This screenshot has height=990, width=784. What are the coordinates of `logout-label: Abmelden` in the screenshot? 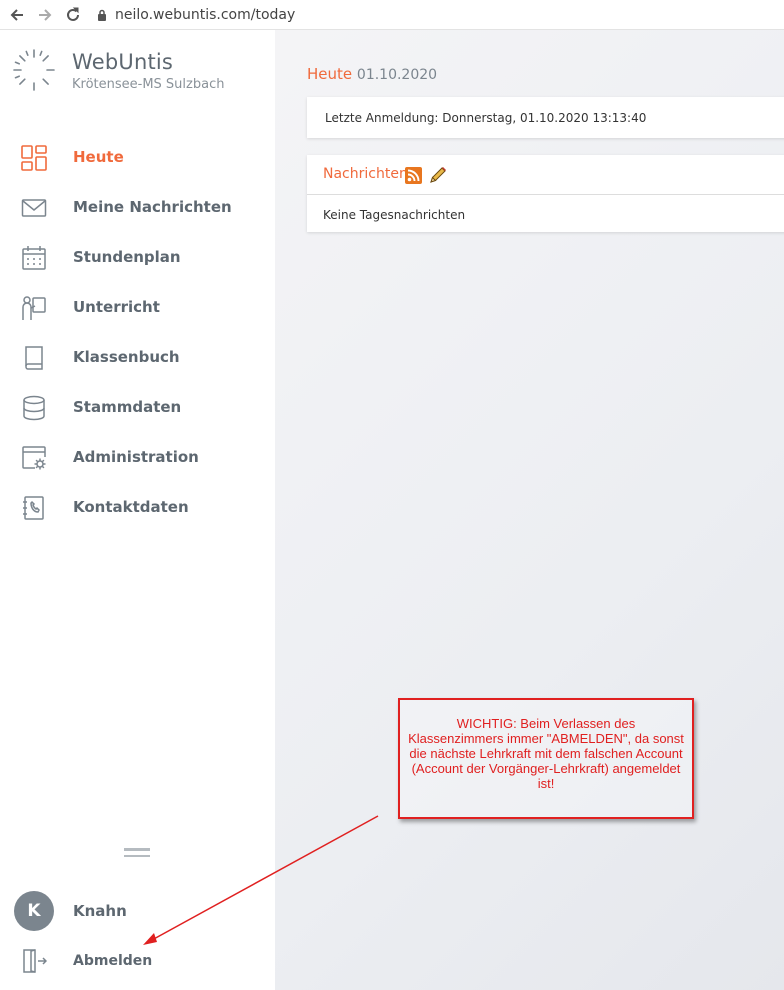 It's located at (113, 961).